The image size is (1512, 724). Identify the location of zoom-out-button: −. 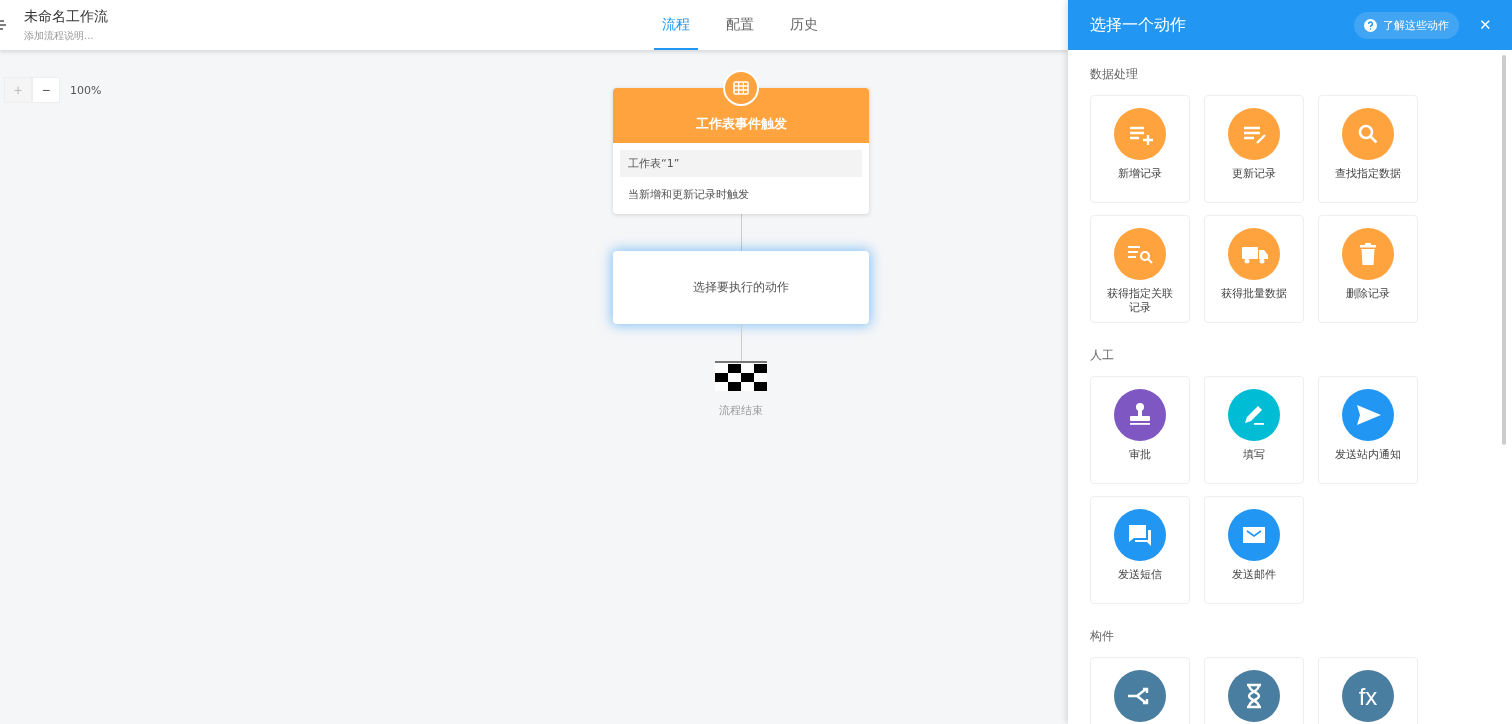
(46, 90).